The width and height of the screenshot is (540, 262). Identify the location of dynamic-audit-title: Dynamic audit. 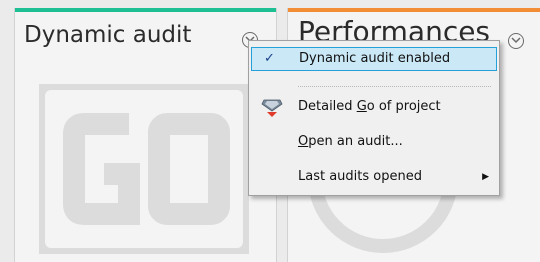
(108, 35).